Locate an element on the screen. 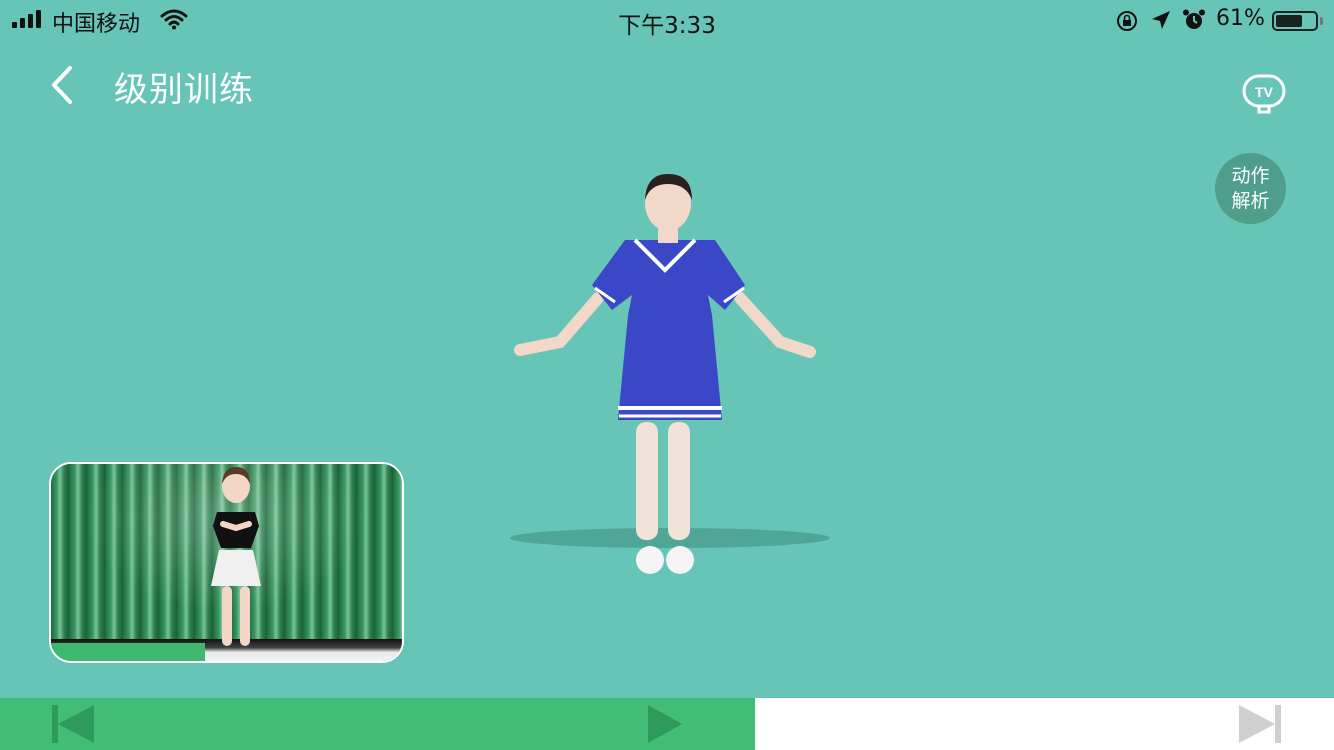  location-icon is located at coordinates (1161, 20).